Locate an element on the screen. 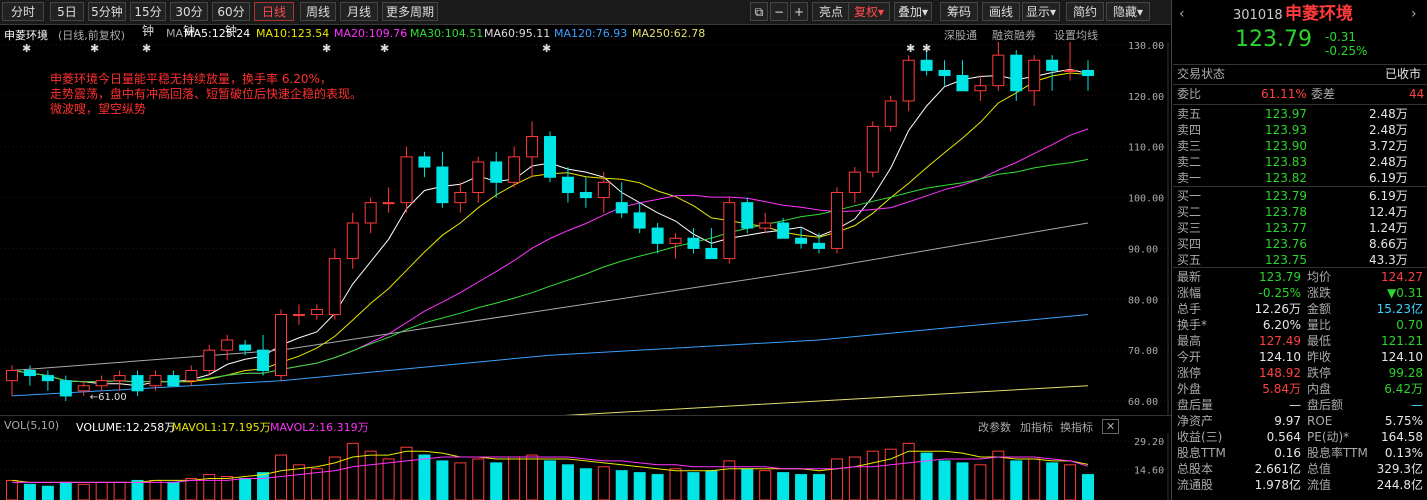  asks-row: 卖一 123.82 6.19万 is located at coordinates (1300, 178).